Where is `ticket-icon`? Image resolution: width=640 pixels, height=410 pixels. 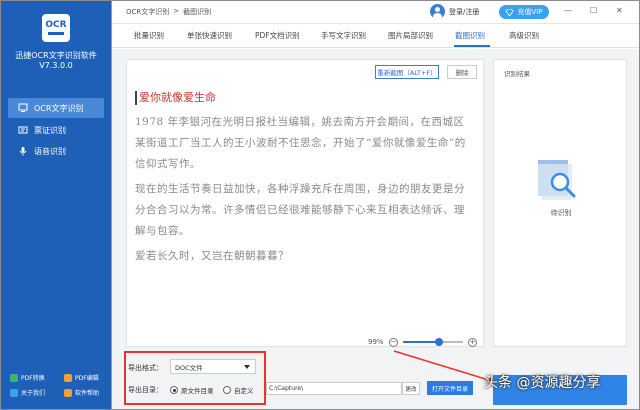 ticket-icon is located at coordinates (23, 130).